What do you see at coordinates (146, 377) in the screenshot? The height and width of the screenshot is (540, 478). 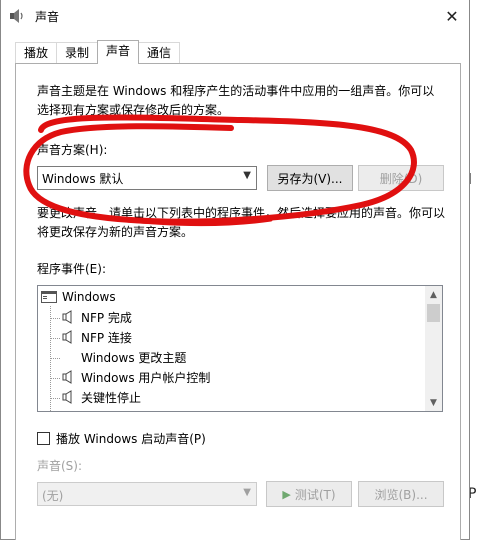 I see `list-item-label: Windows 用户帐户控制` at bounding box center [146, 377].